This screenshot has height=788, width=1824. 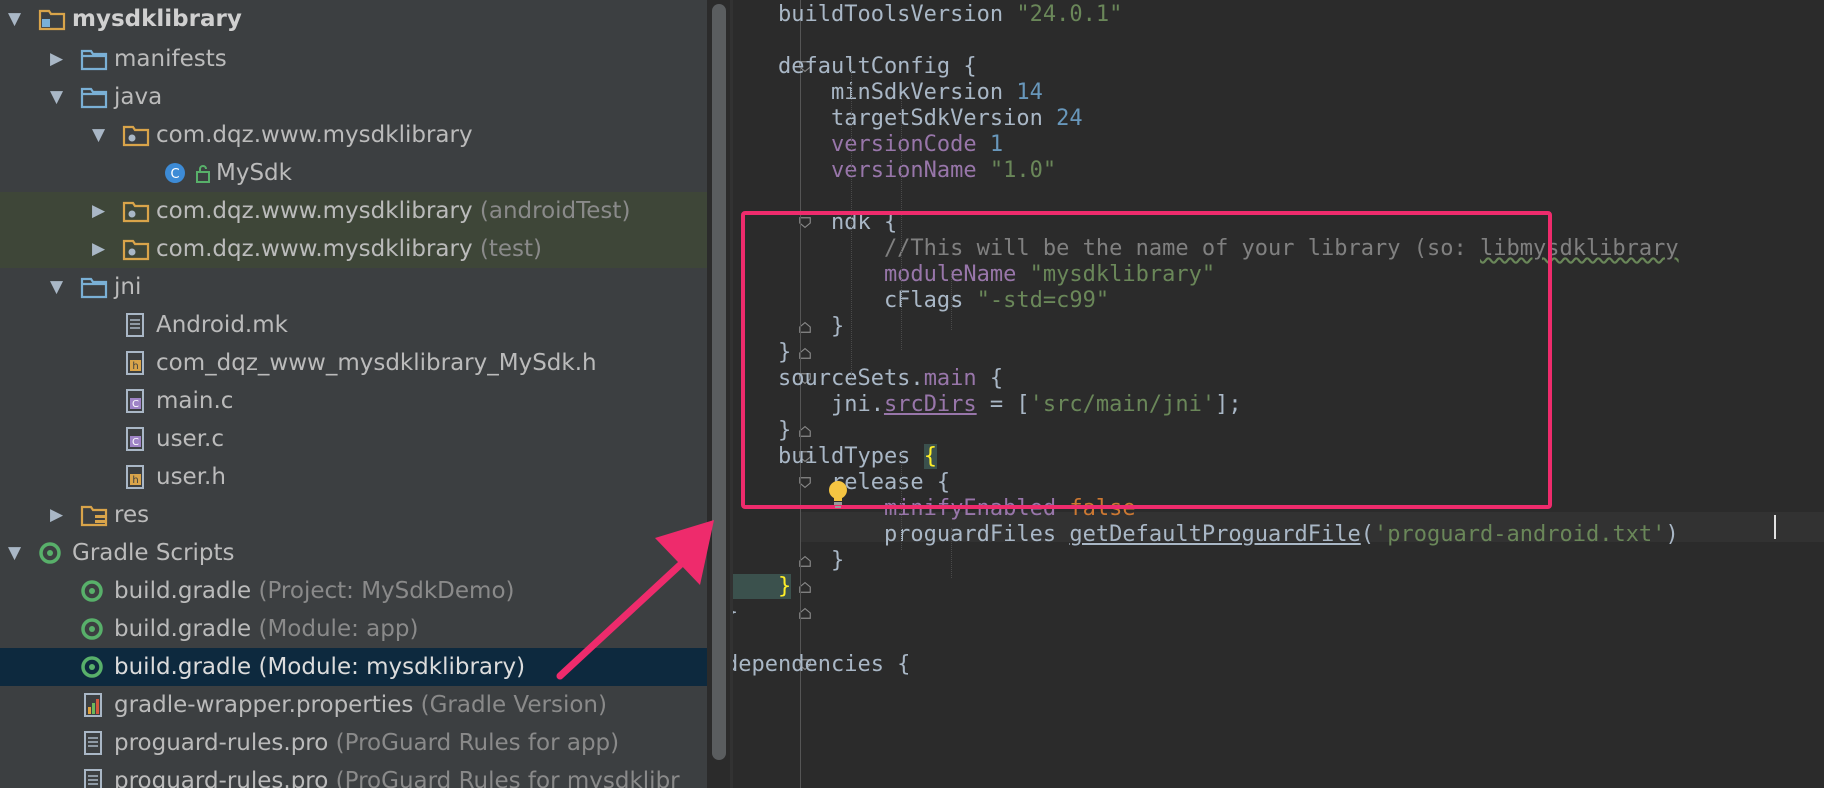 I want to click on svg-text: h, so click(x=135, y=366).